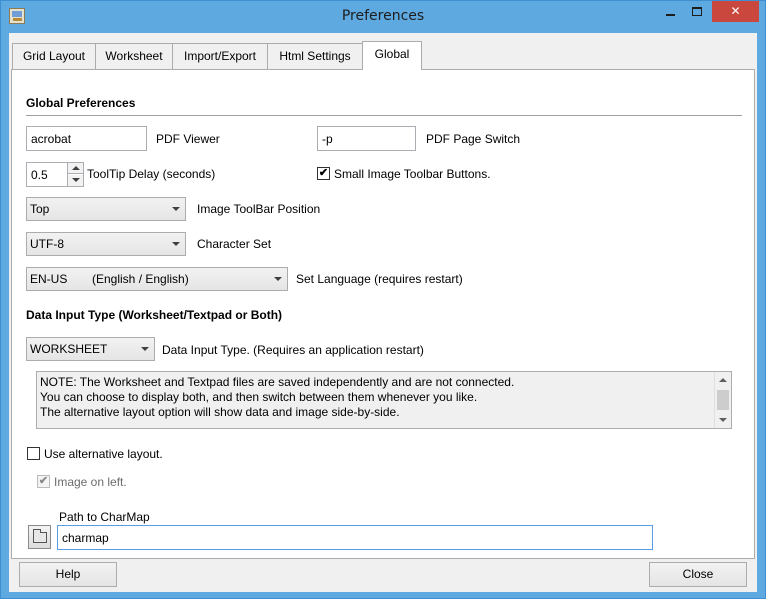  I want to click on pdf-page-switch-label: PDF Page Switch, so click(473, 139).